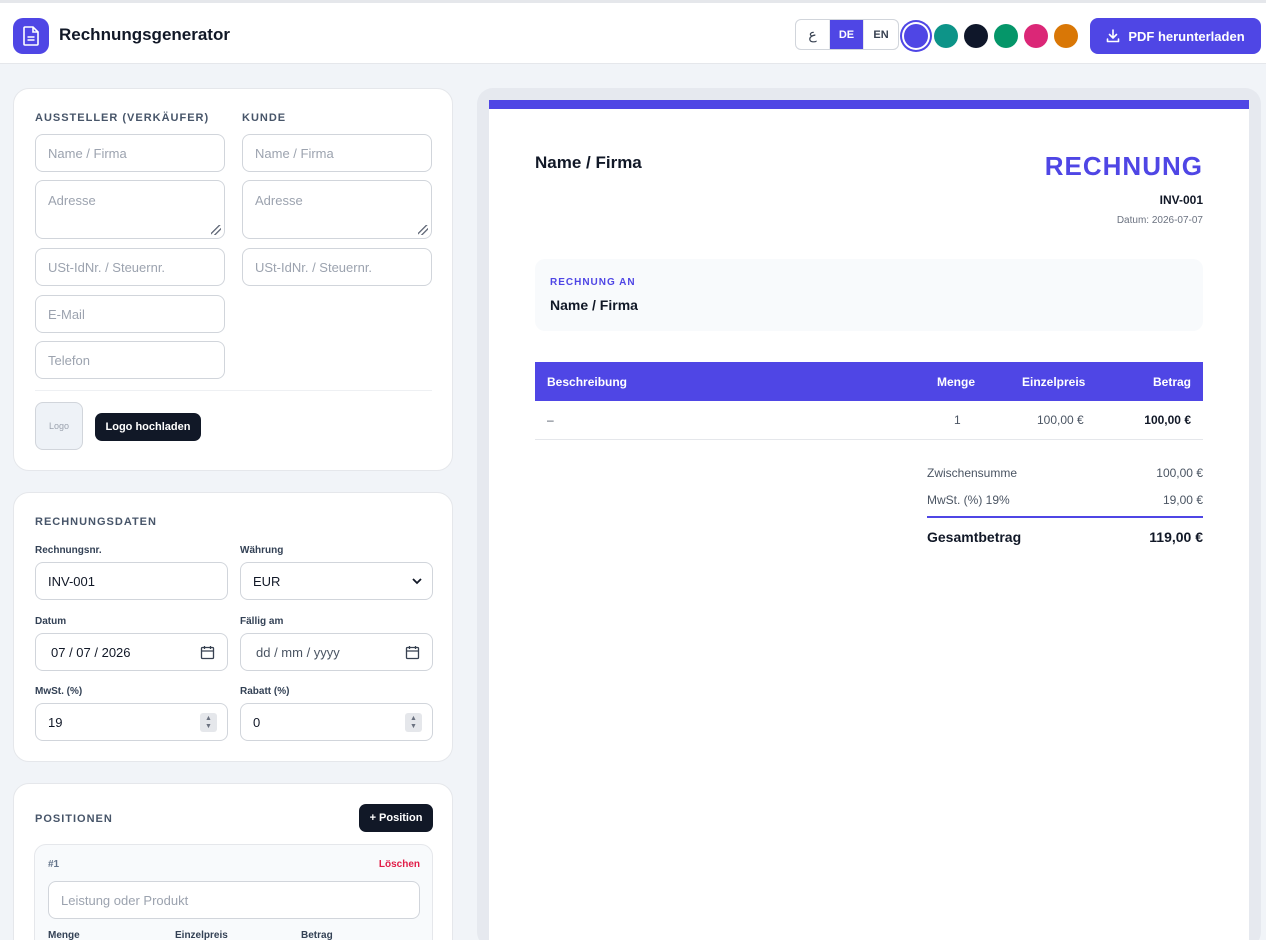 Image resolution: width=1266 pixels, height=940 pixels. What do you see at coordinates (317, 935) in the screenshot?
I see `position-amount-label: Betrag` at bounding box center [317, 935].